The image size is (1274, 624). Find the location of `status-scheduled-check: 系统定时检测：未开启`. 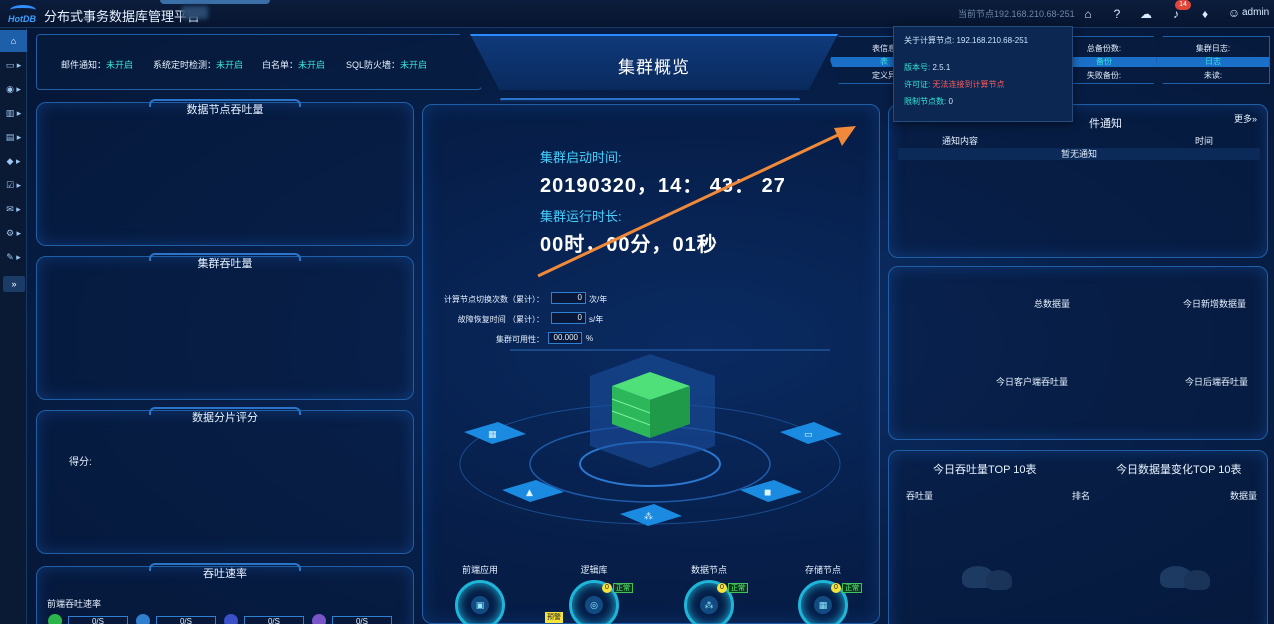

status-scheduled-check: 系统定时检测：未开启 is located at coordinates (198, 64).